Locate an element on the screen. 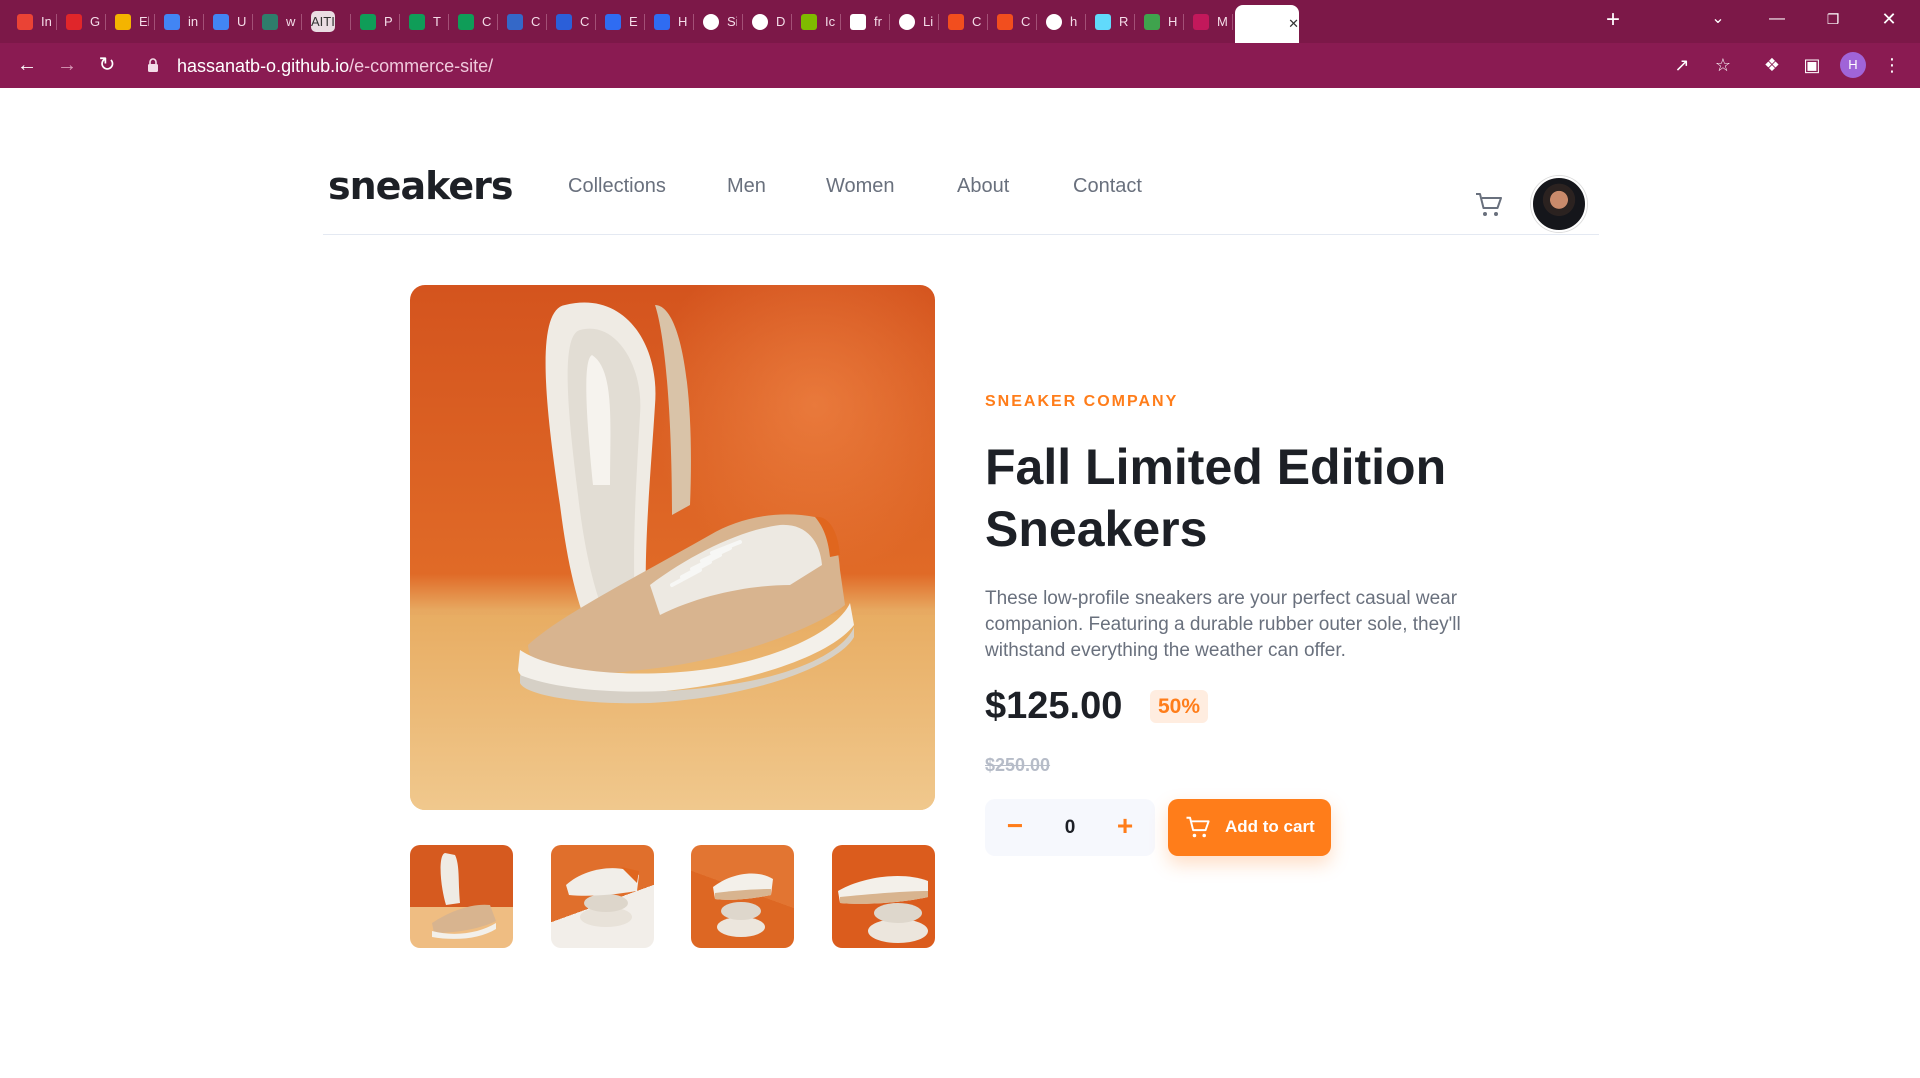 This screenshot has width=1920, height=1078. minimize-icon: — is located at coordinates (1777, 19).